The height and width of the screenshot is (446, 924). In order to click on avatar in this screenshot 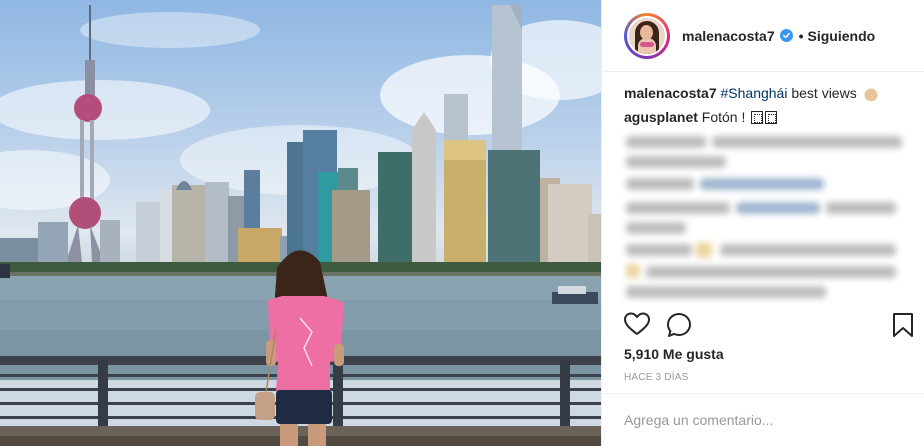, I will do `click(647, 35)`.